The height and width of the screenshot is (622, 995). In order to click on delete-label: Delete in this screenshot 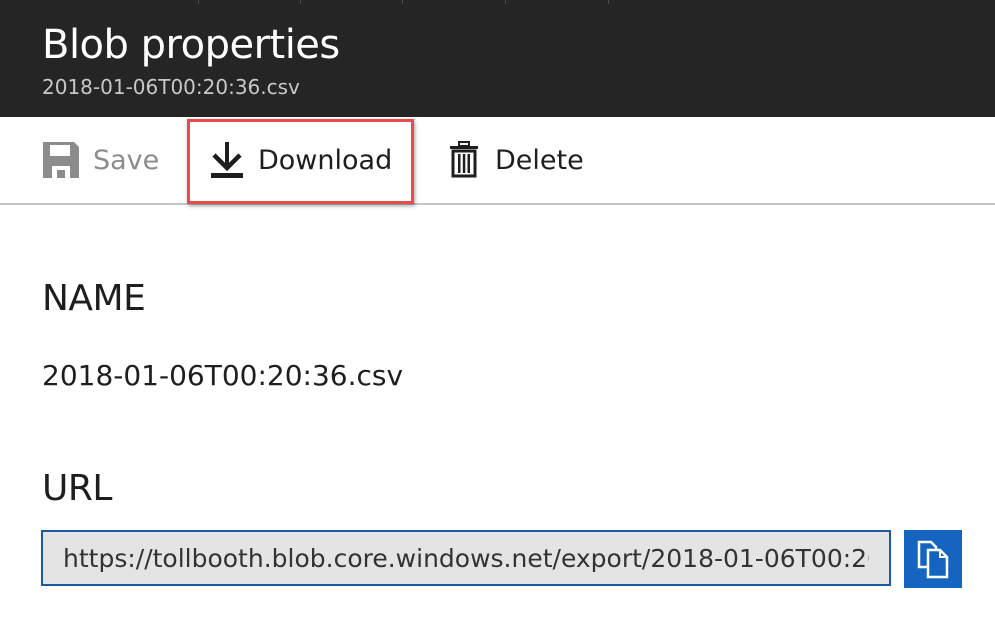, I will do `click(539, 160)`.